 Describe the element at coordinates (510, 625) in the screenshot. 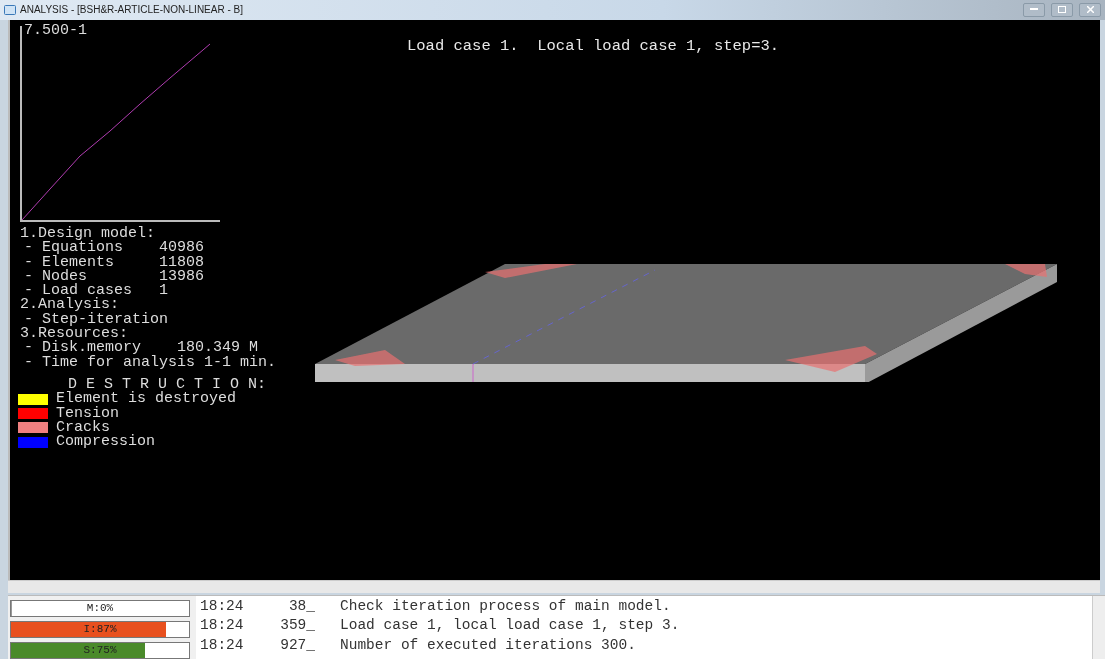

I see `log-message: Load case 1, local load case 1, step 3.` at that location.